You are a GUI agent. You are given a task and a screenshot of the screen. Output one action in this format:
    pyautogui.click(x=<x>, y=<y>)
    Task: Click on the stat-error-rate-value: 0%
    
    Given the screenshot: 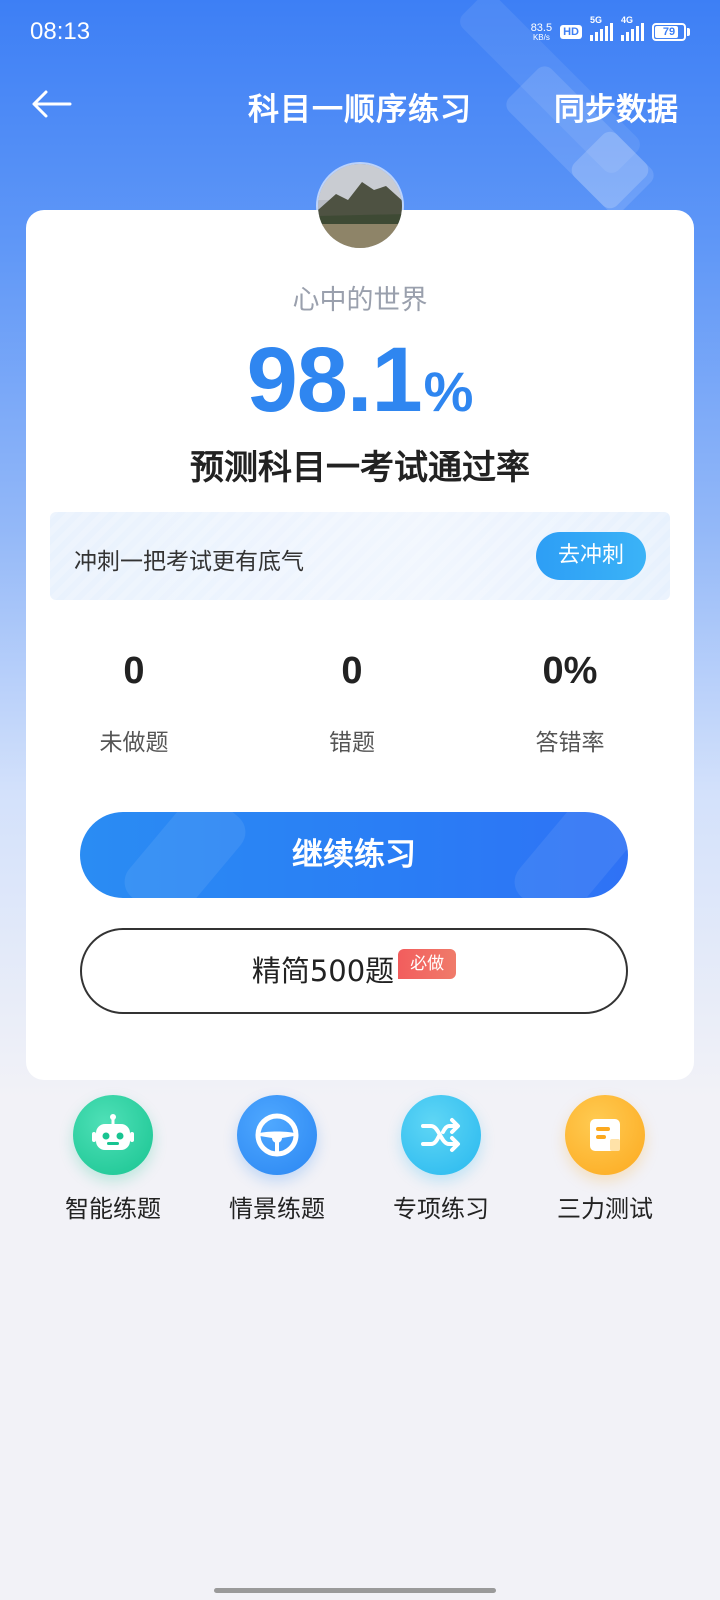 What is the action you would take?
    pyautogui.click(x=570, y=671)
    